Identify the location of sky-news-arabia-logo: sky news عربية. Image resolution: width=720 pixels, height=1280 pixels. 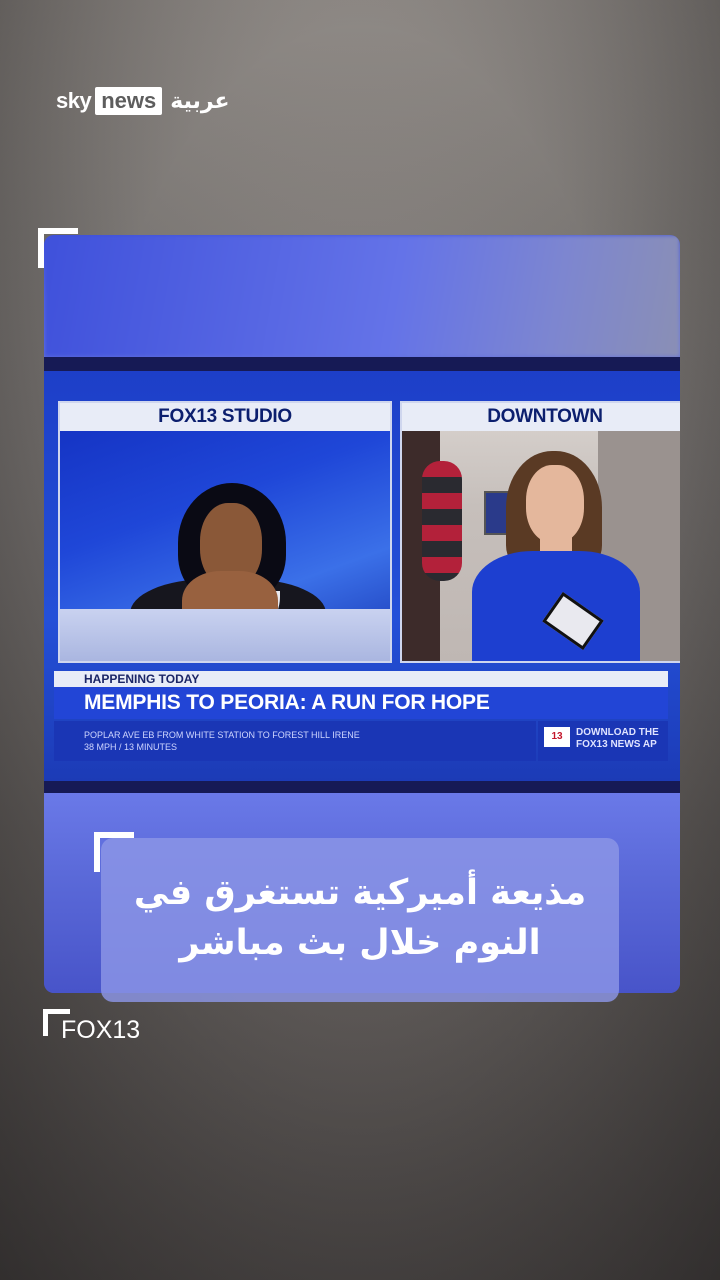
(143, 101).